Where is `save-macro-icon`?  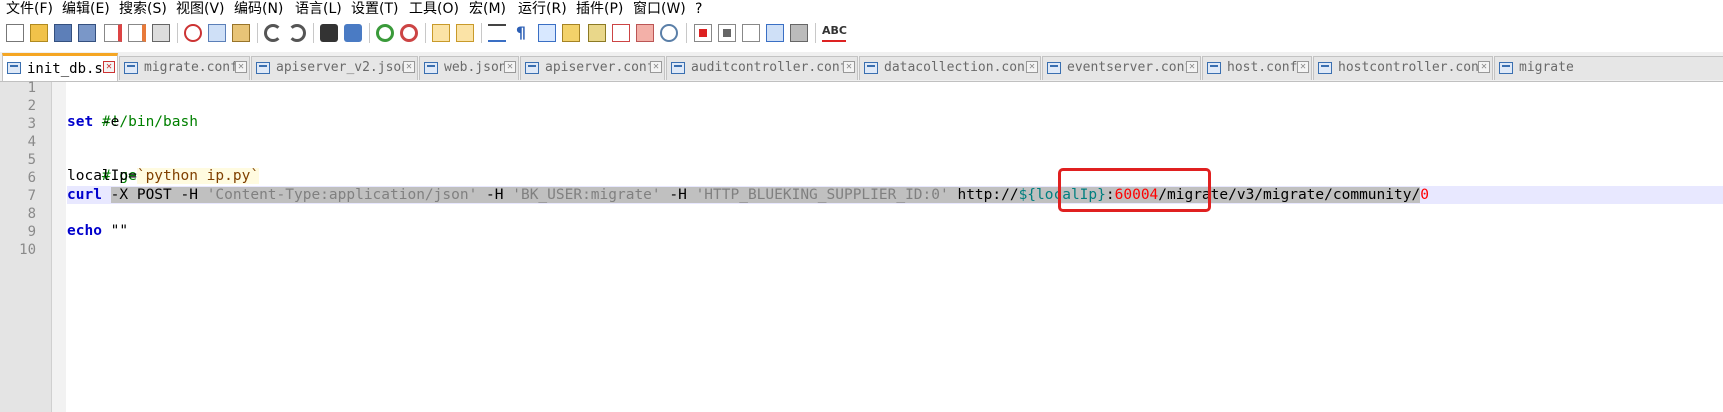
save-macro-icon is located at coordinates (799, 33).